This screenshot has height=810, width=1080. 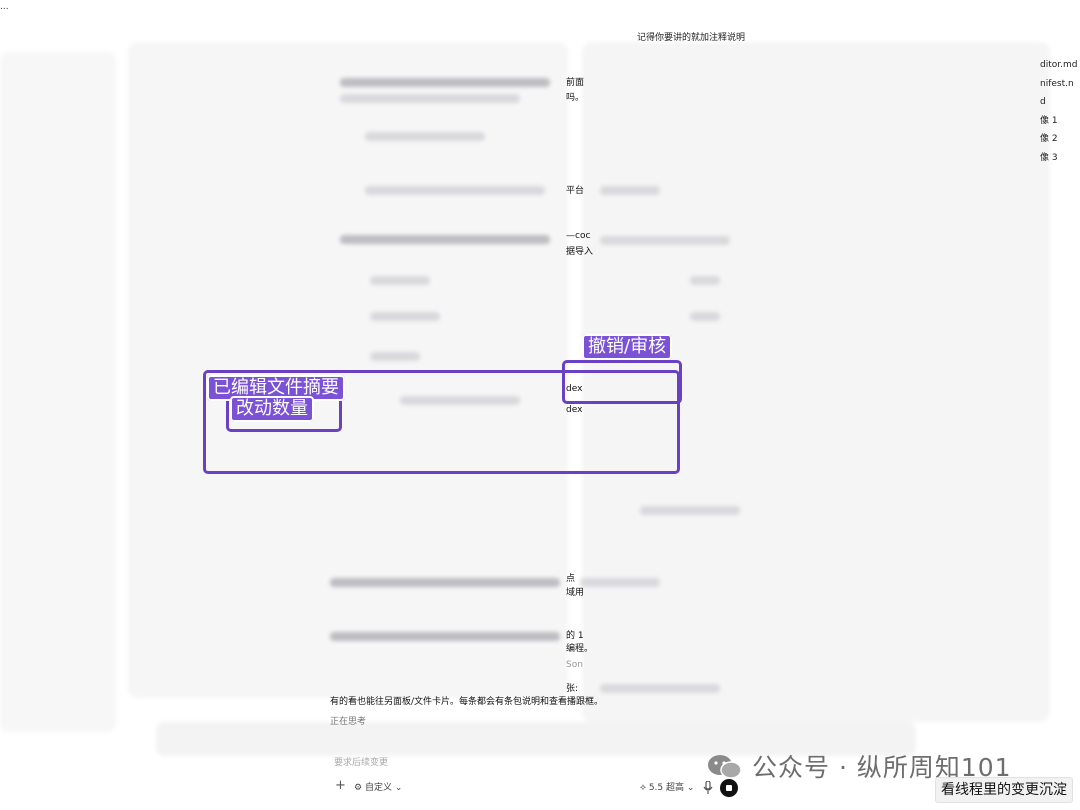 I want to click on gear-icon: ⚙, so click(x=359, y=788).